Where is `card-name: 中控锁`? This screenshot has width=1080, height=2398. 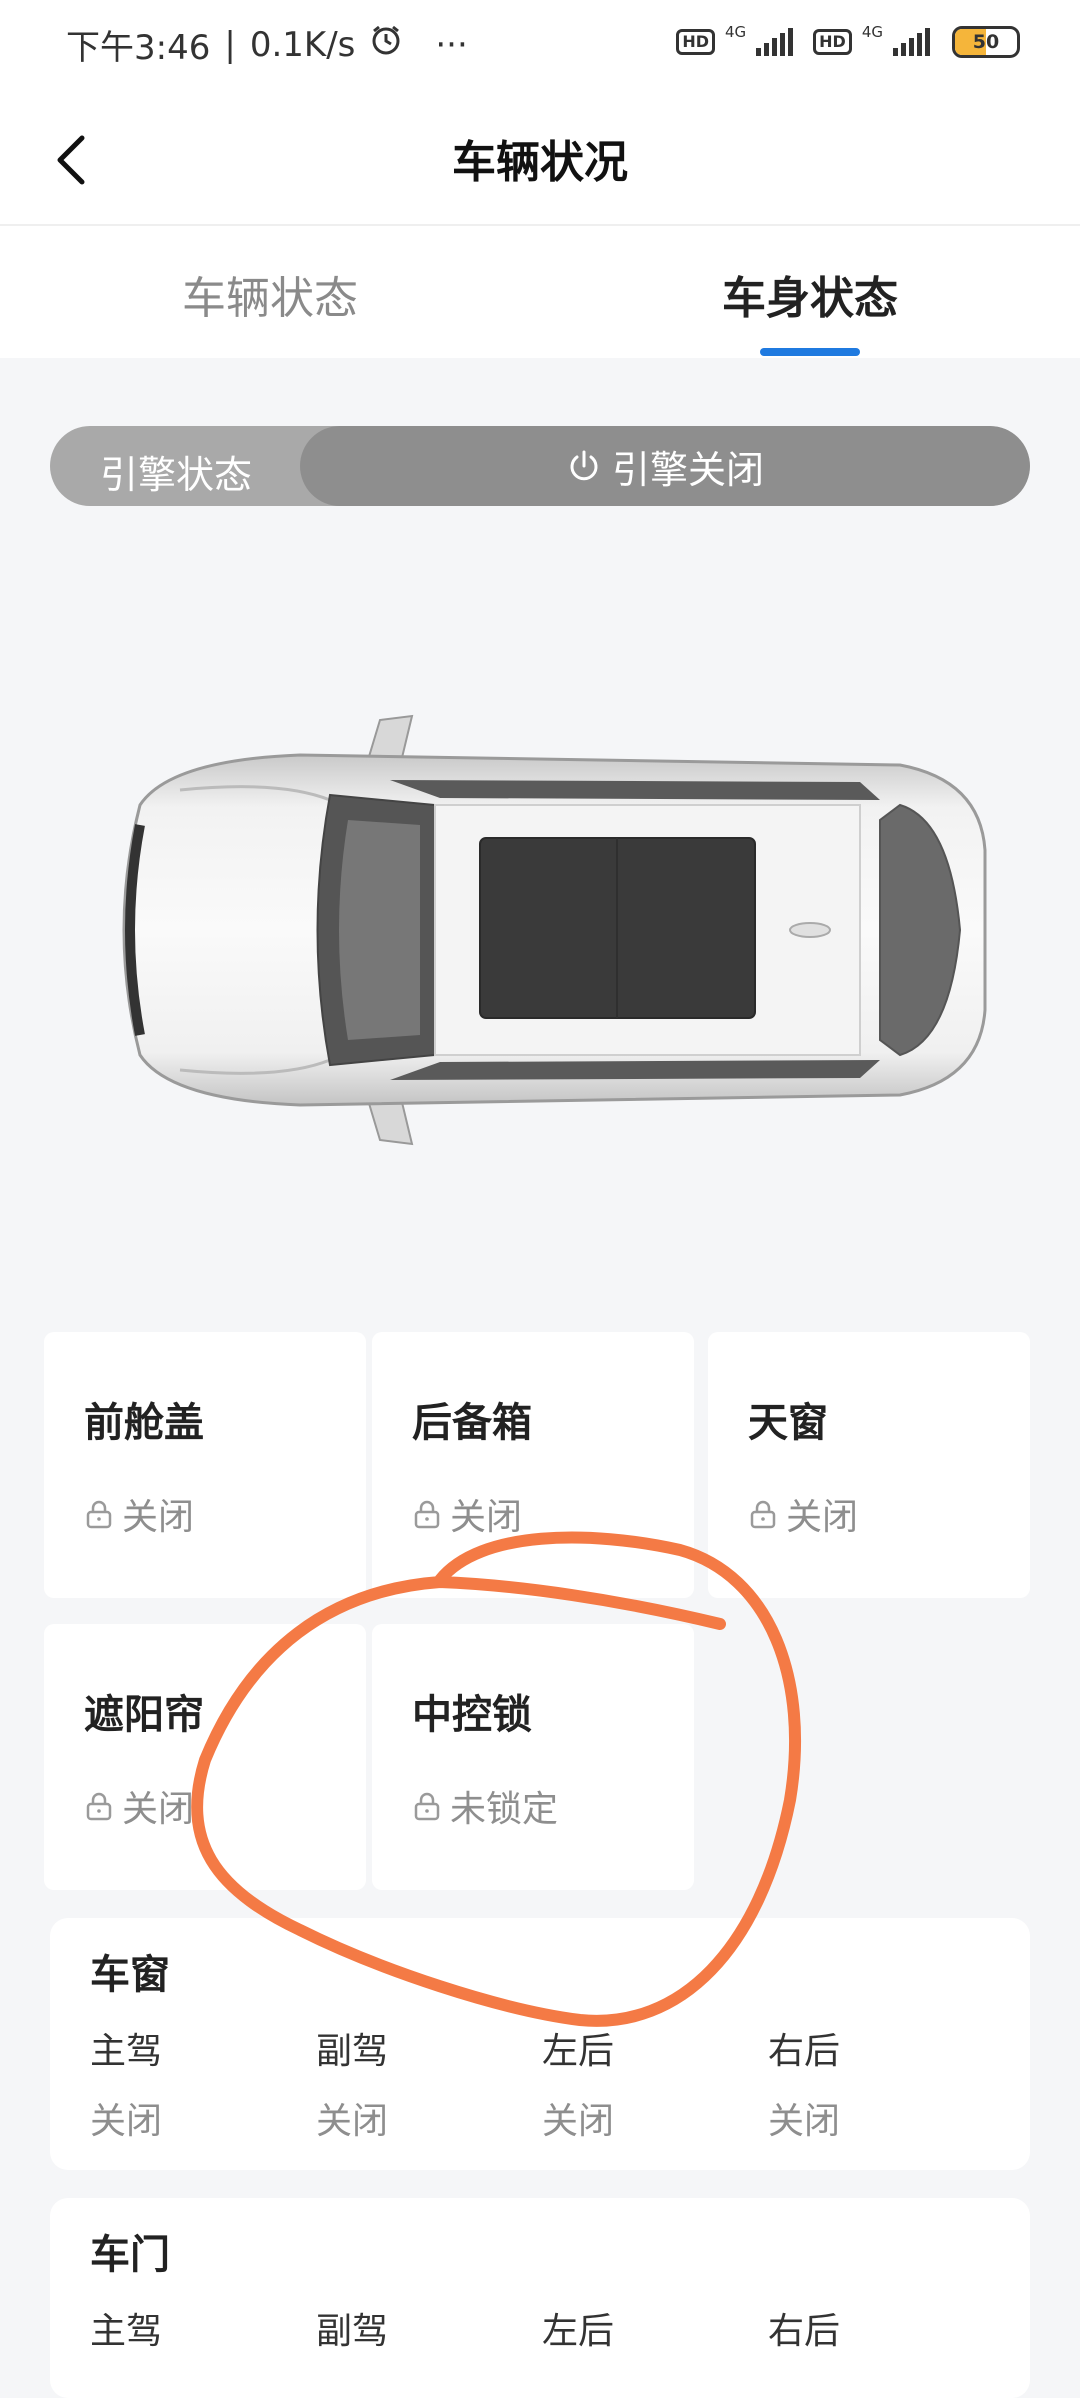 card-name: 中控锁 is located at coordinates (472, 1715).